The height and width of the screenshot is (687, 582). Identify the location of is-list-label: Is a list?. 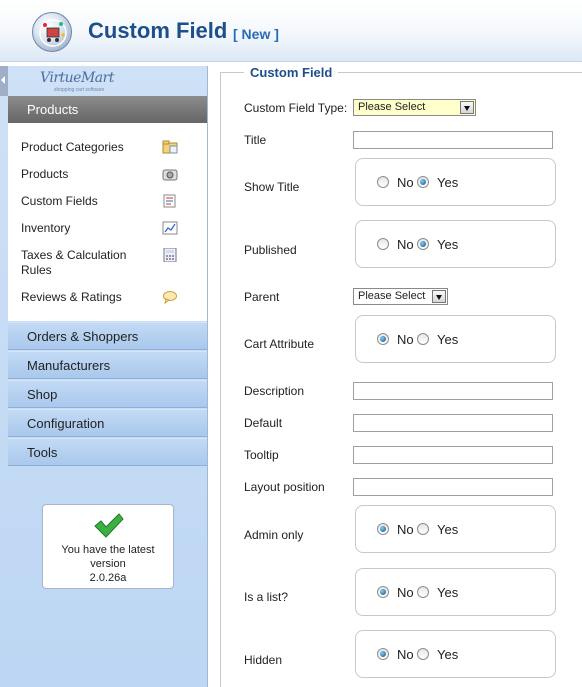
(266, 597).